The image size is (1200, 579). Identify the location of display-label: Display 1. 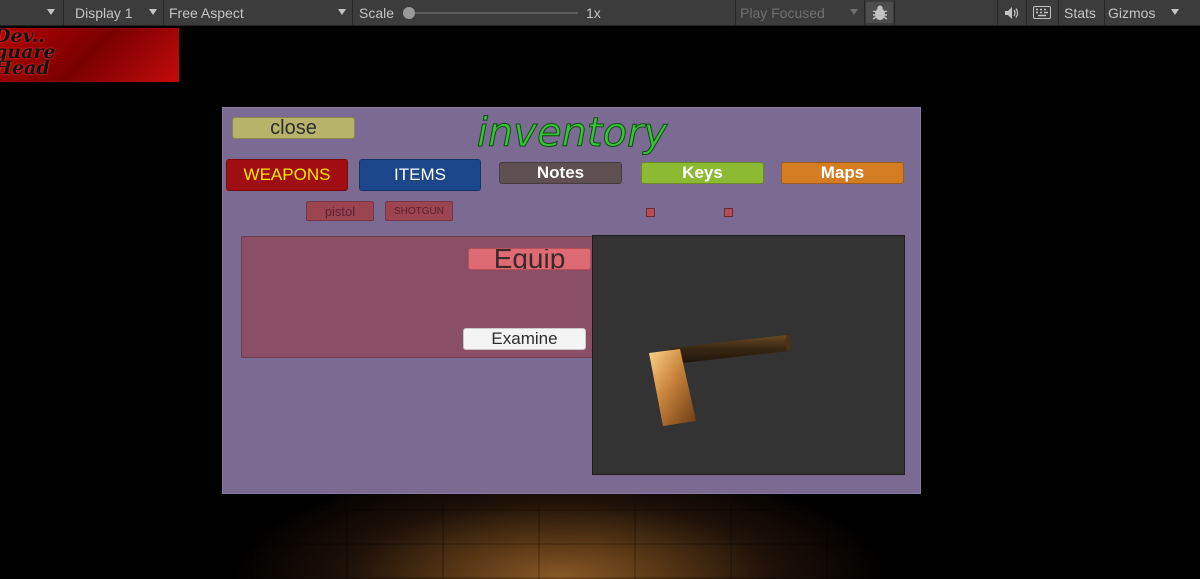
(104, 12).